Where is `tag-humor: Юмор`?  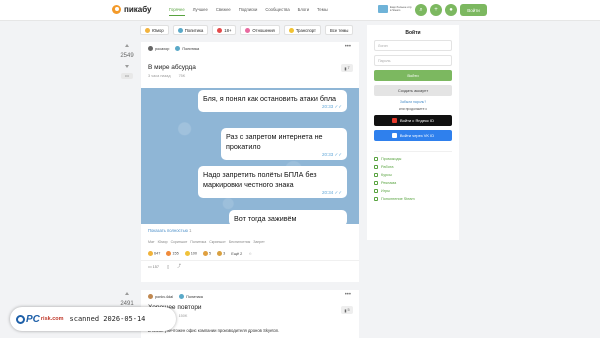
tag-humor: Юмор is located at coordinates (154, 30).